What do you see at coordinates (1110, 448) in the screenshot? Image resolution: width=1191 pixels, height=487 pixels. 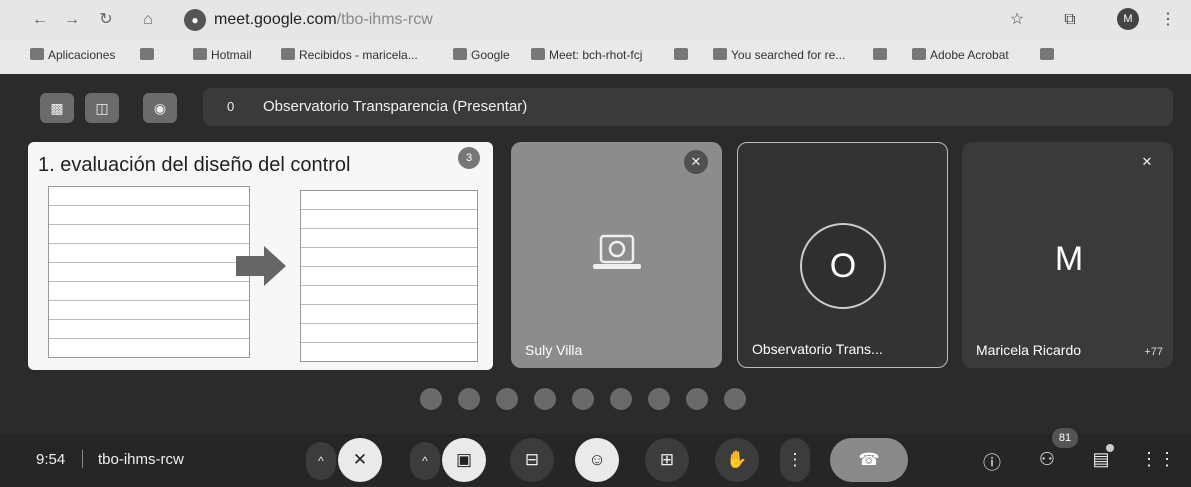 I see `chat-unread-dot` at bounding box center [1110, 448].